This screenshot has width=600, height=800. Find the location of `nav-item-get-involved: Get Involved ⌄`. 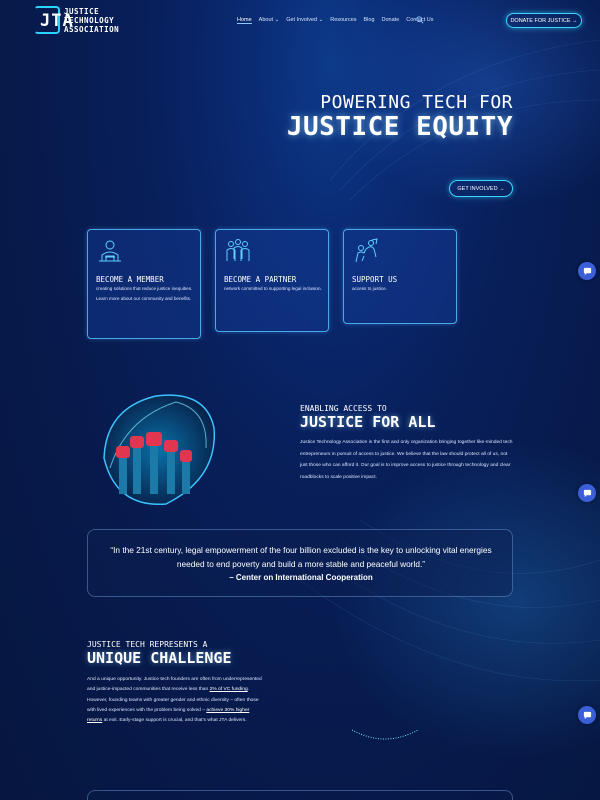

nav-item-get-involved: Get Involved ⌄ is located at coordinates (304, 20).